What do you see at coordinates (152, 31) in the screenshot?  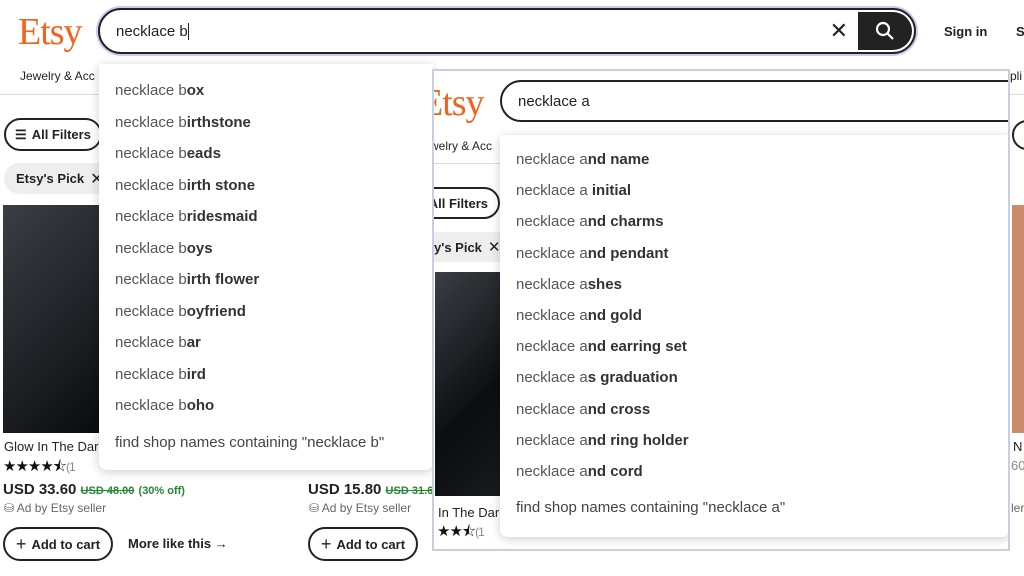 I see `search-text: necklace b` at bounding box center [152, 31].